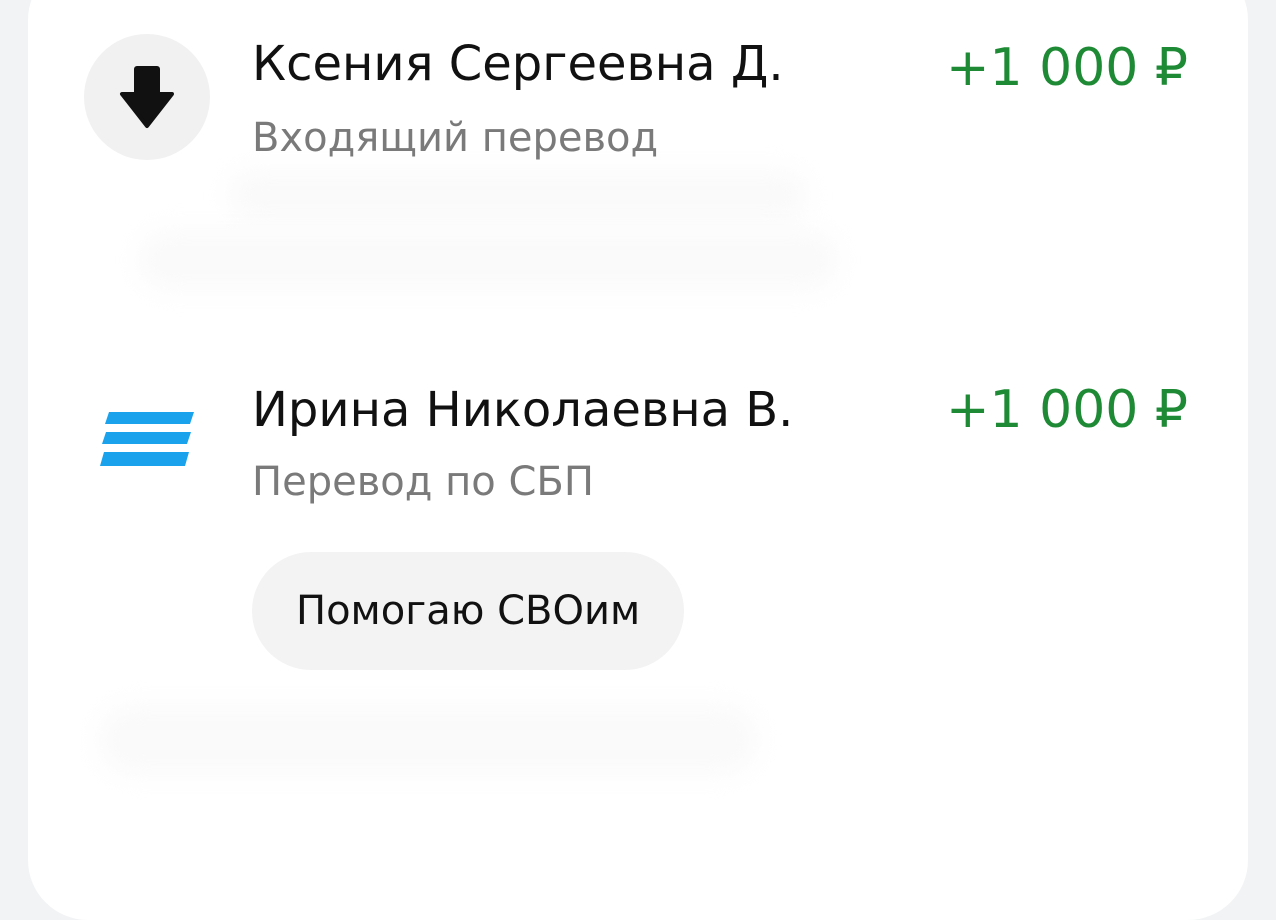 The height and width of the screenshot is (920, 1276). What do you see at coordinates (147, 439) in the screenshot?
I see `sbp-icon` at bounding box center [147, 439].